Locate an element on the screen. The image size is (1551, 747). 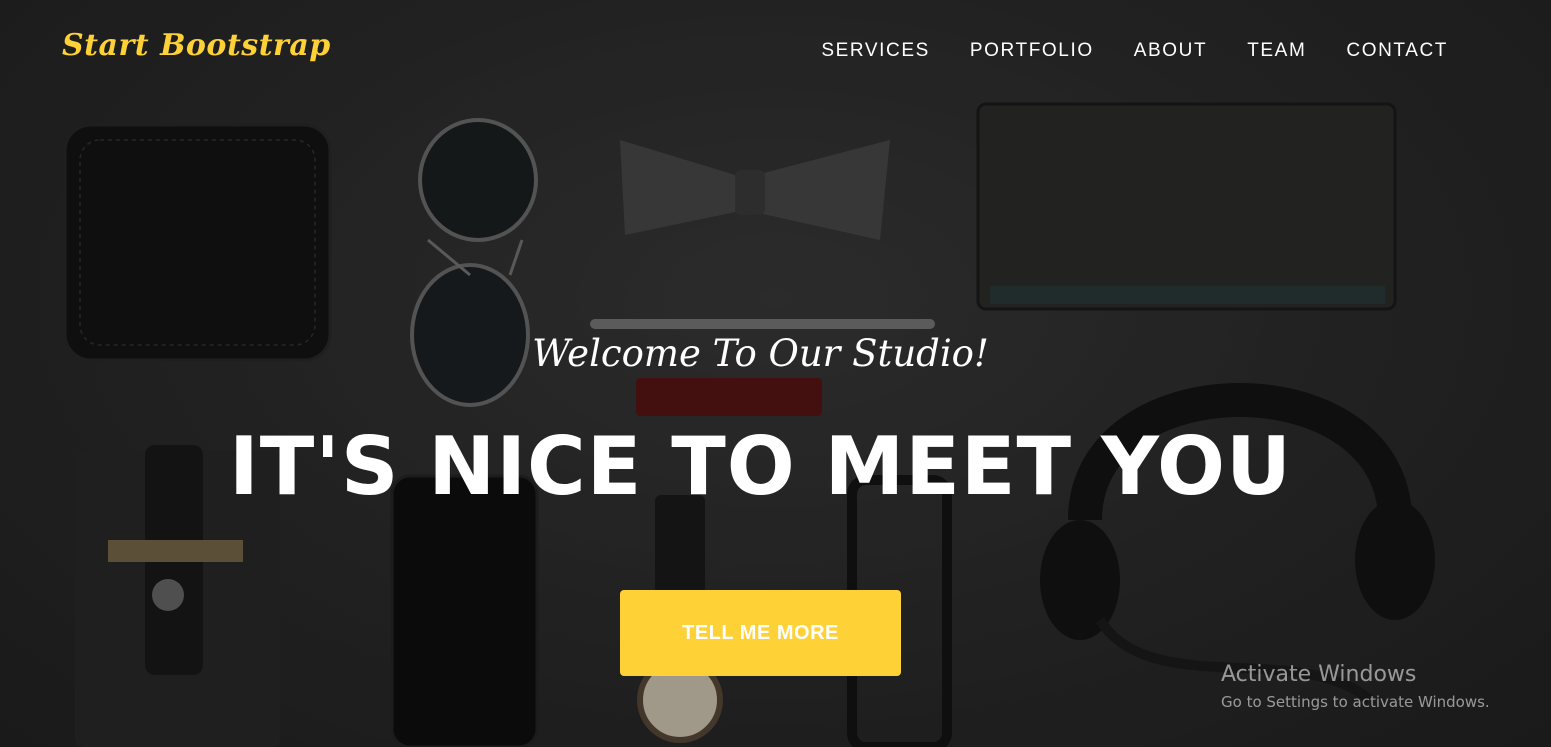
nav-link-team: TEAM is located at coordinates (1276, 51).